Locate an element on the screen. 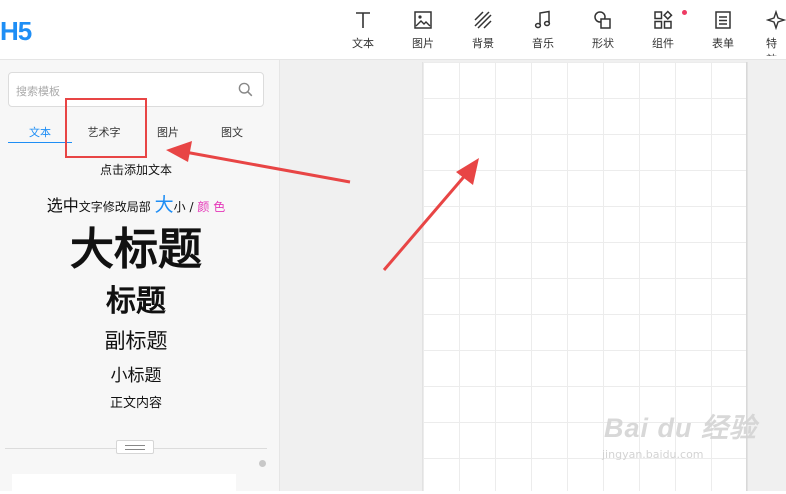 The height and width of the screenshot is (494, 786). arrow-to-canvas is located at coordinates (430, 214).